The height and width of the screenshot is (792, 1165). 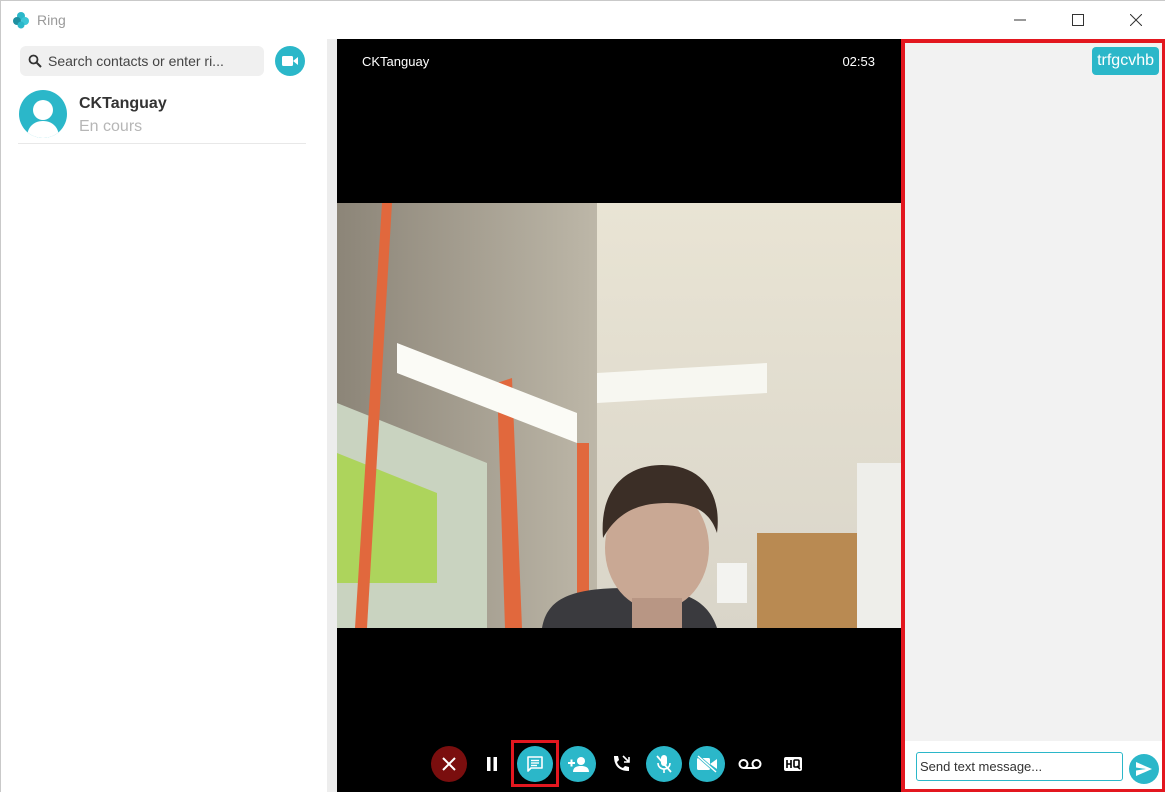 I want to click on chat-input-bar, so click(x=1033, y=765).